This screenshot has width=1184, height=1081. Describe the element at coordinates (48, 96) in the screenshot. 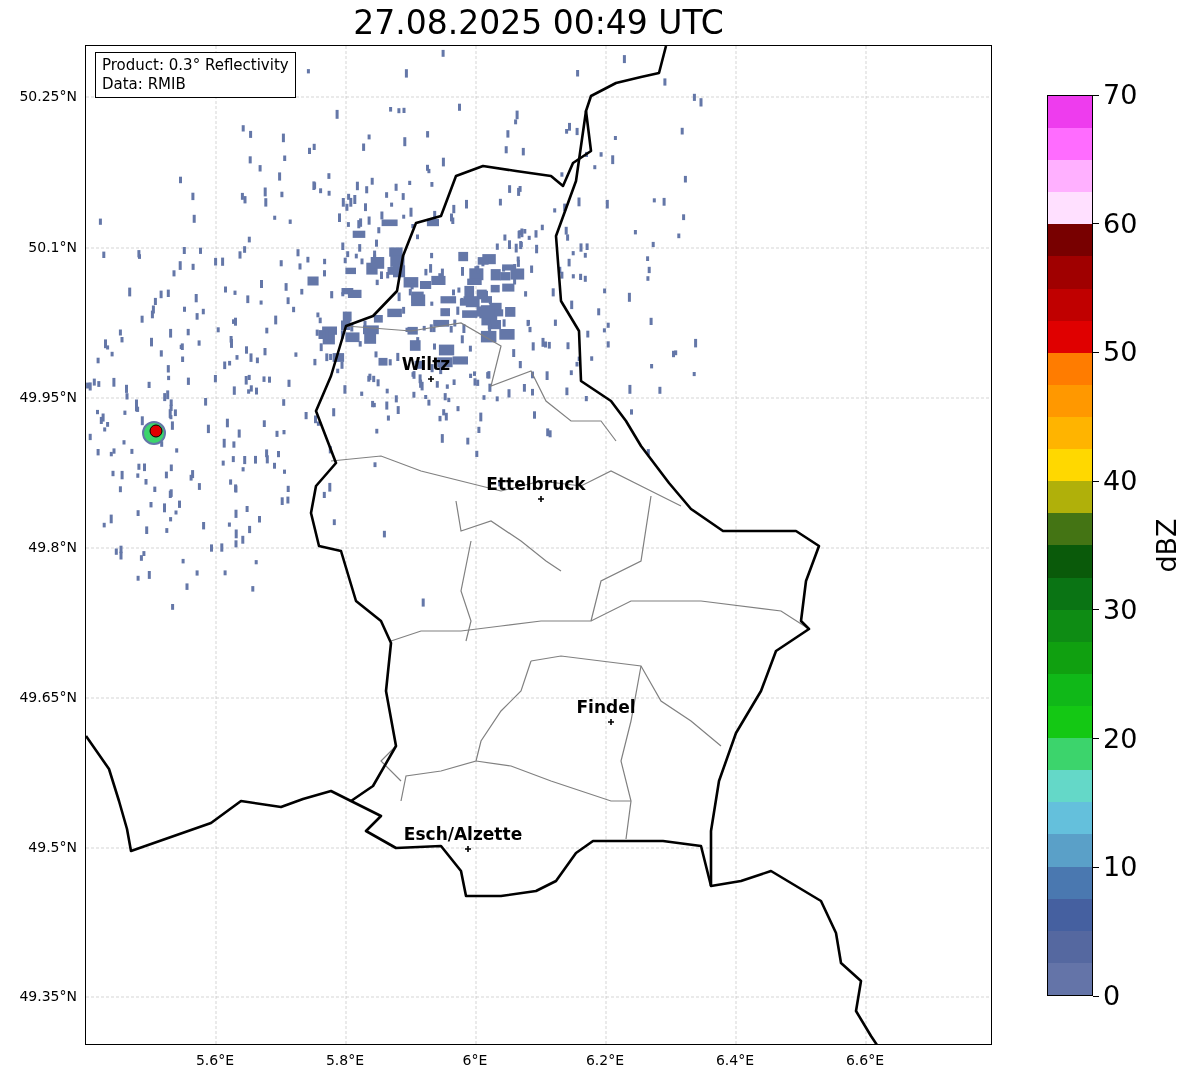

I see `latitude-label: 50.25°N` at that location.